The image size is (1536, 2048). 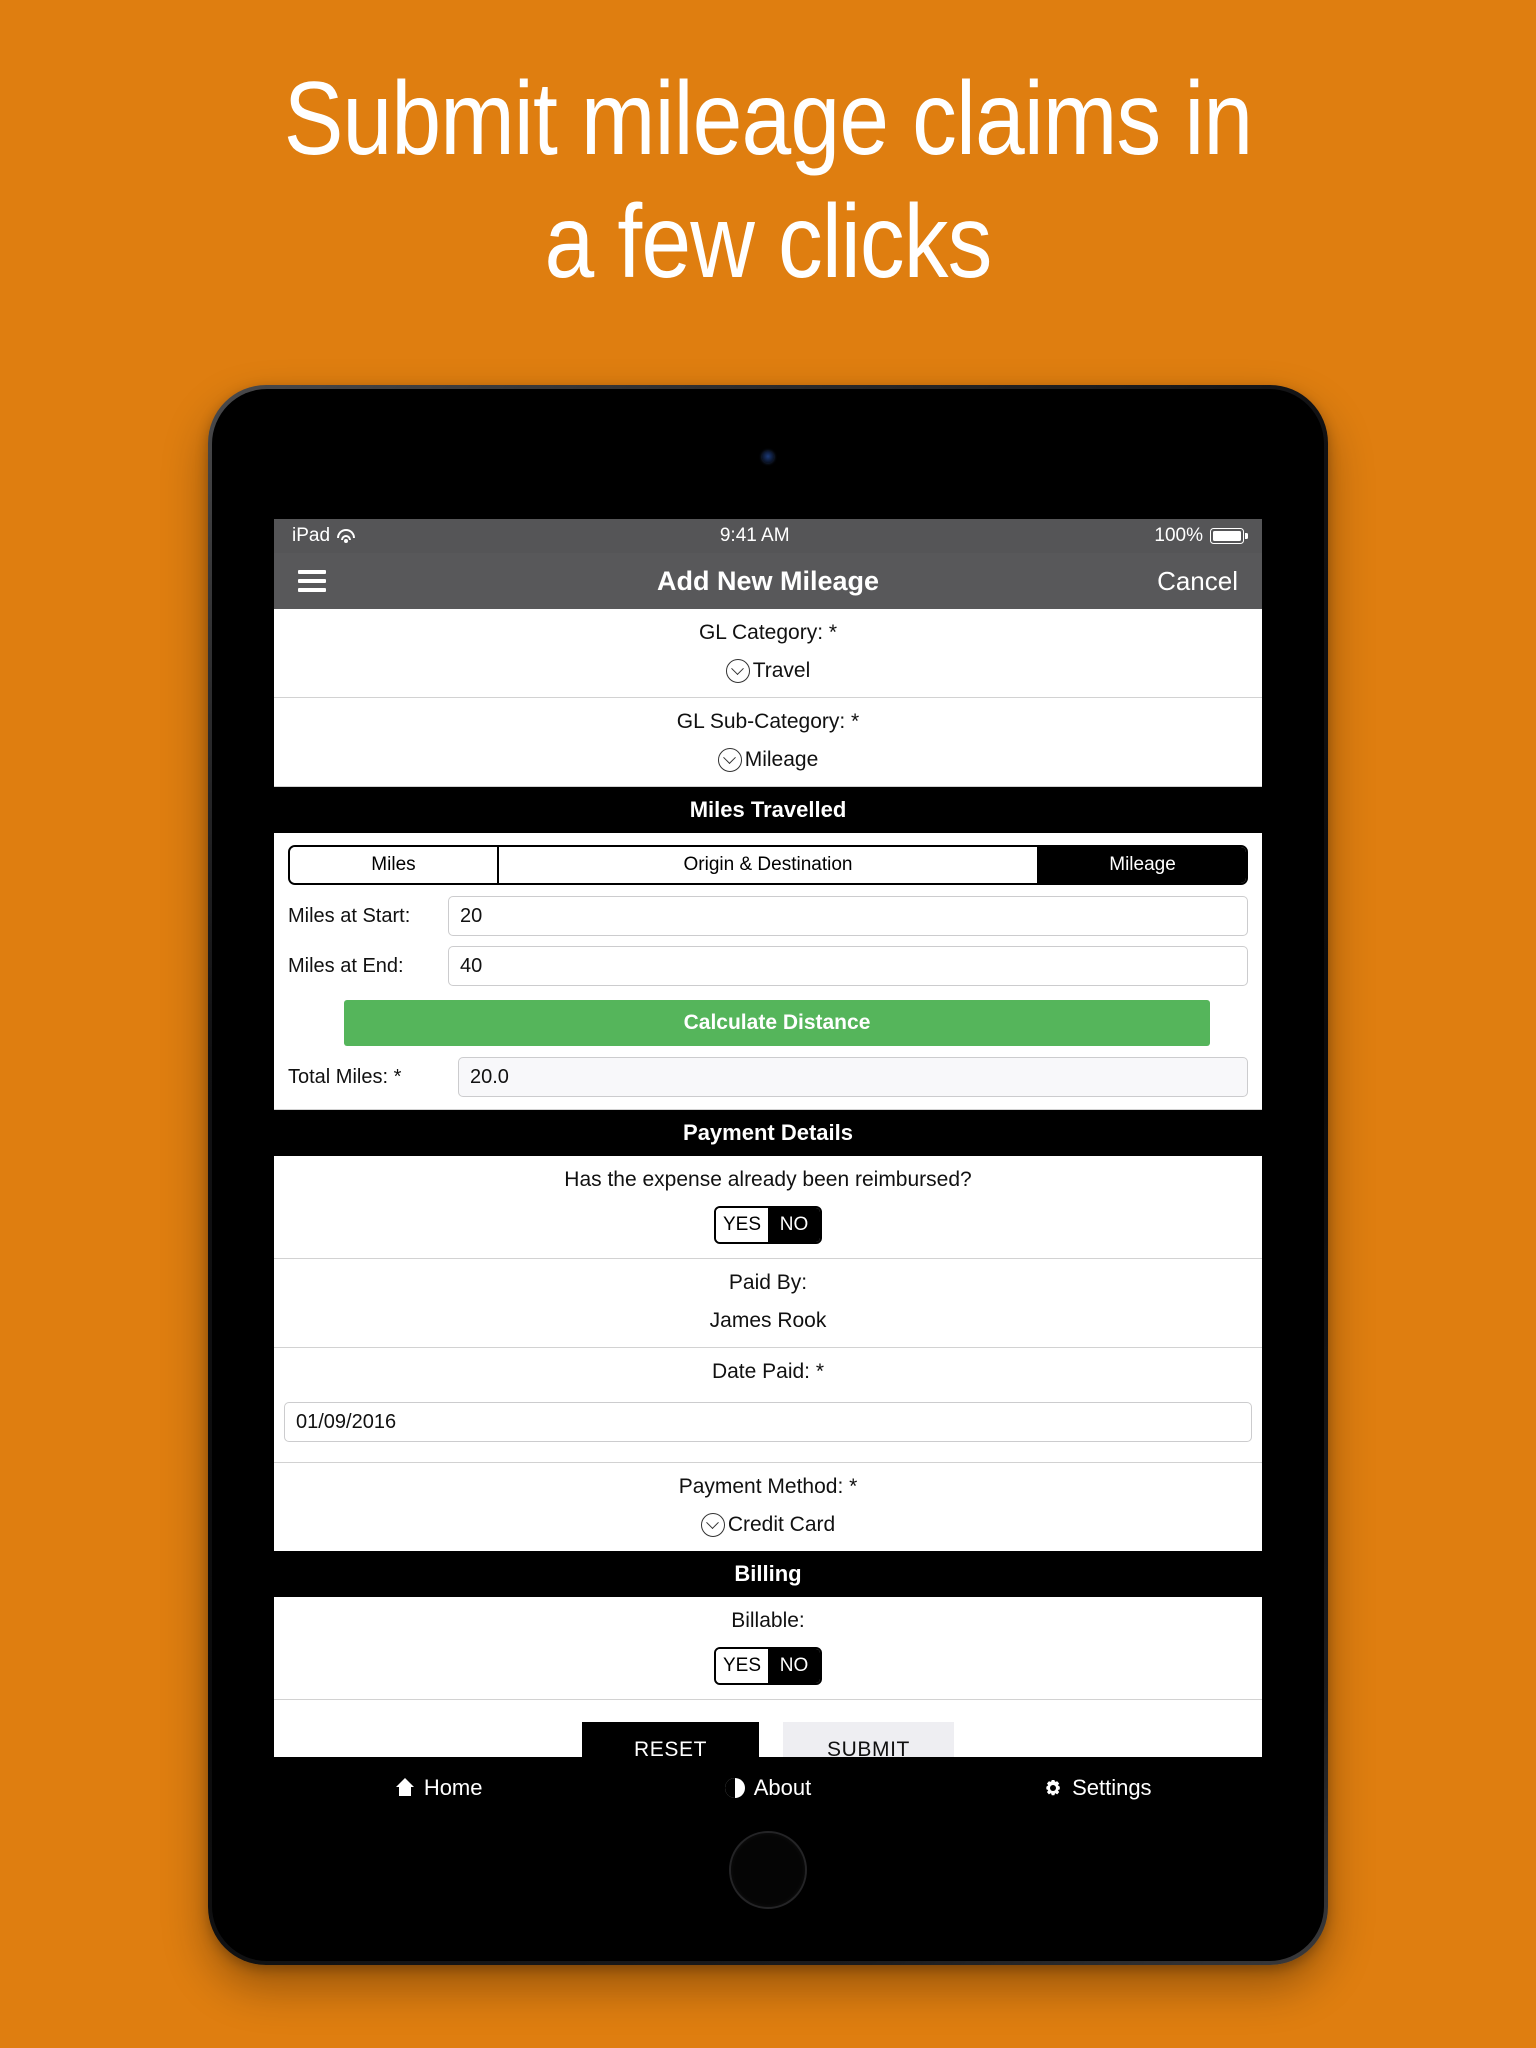 I want to click on date-paid-row: Date Paid: * 01/09/2016, so click(x=768, y=1405).